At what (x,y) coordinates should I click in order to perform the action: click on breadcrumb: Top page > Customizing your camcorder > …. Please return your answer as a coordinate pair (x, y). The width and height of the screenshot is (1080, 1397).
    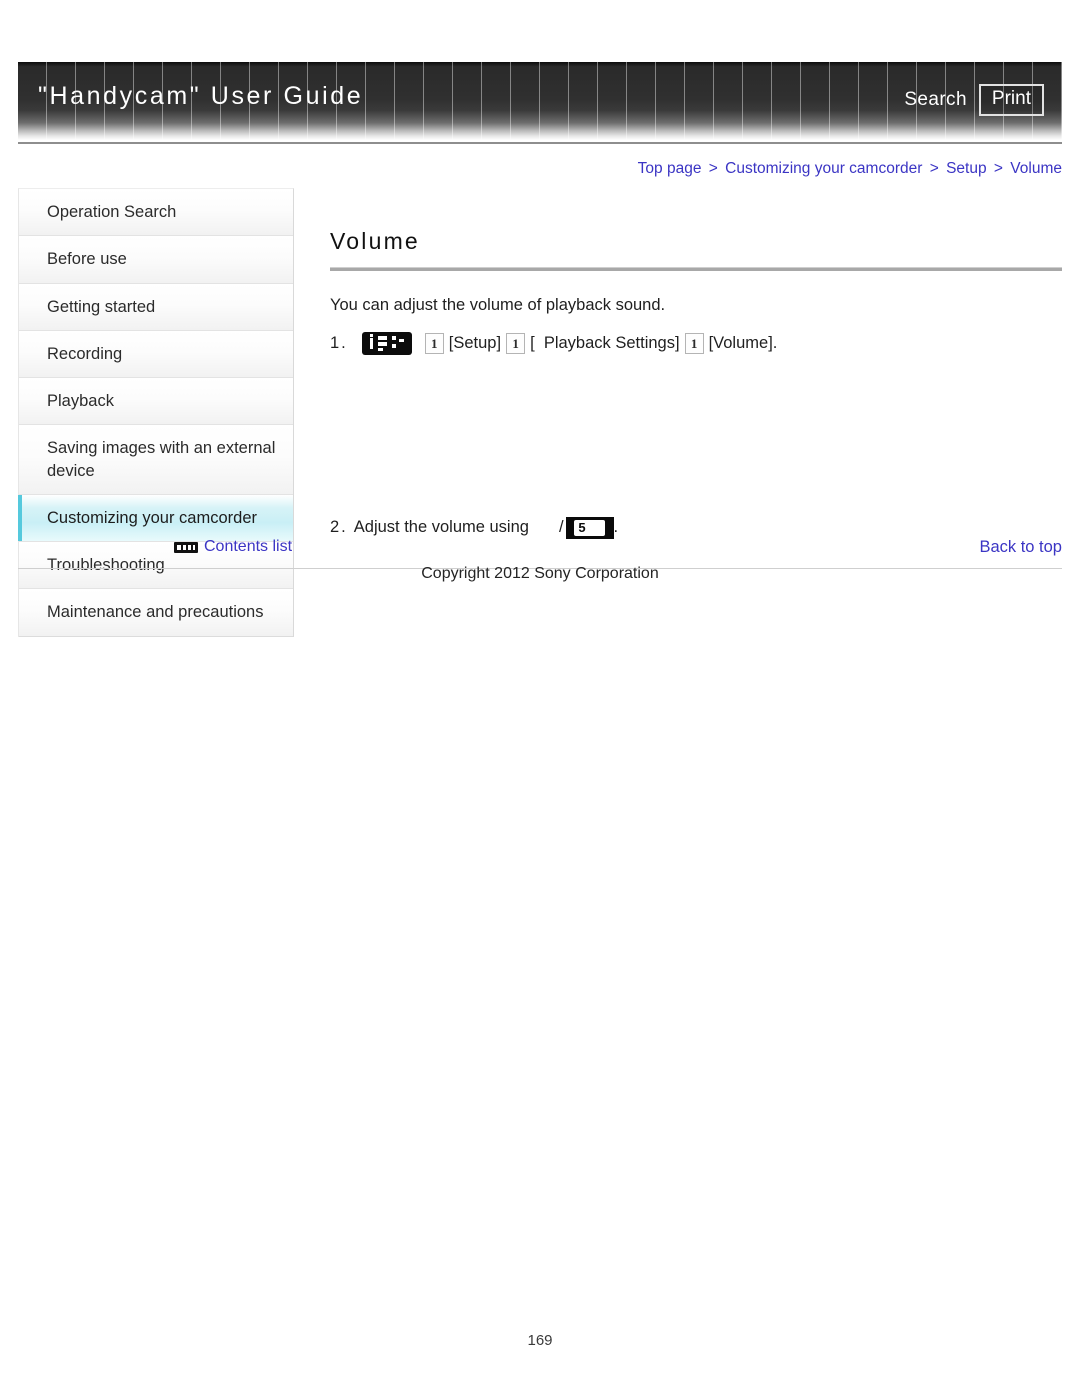
    Looking at the image, I should click on (850, 169).